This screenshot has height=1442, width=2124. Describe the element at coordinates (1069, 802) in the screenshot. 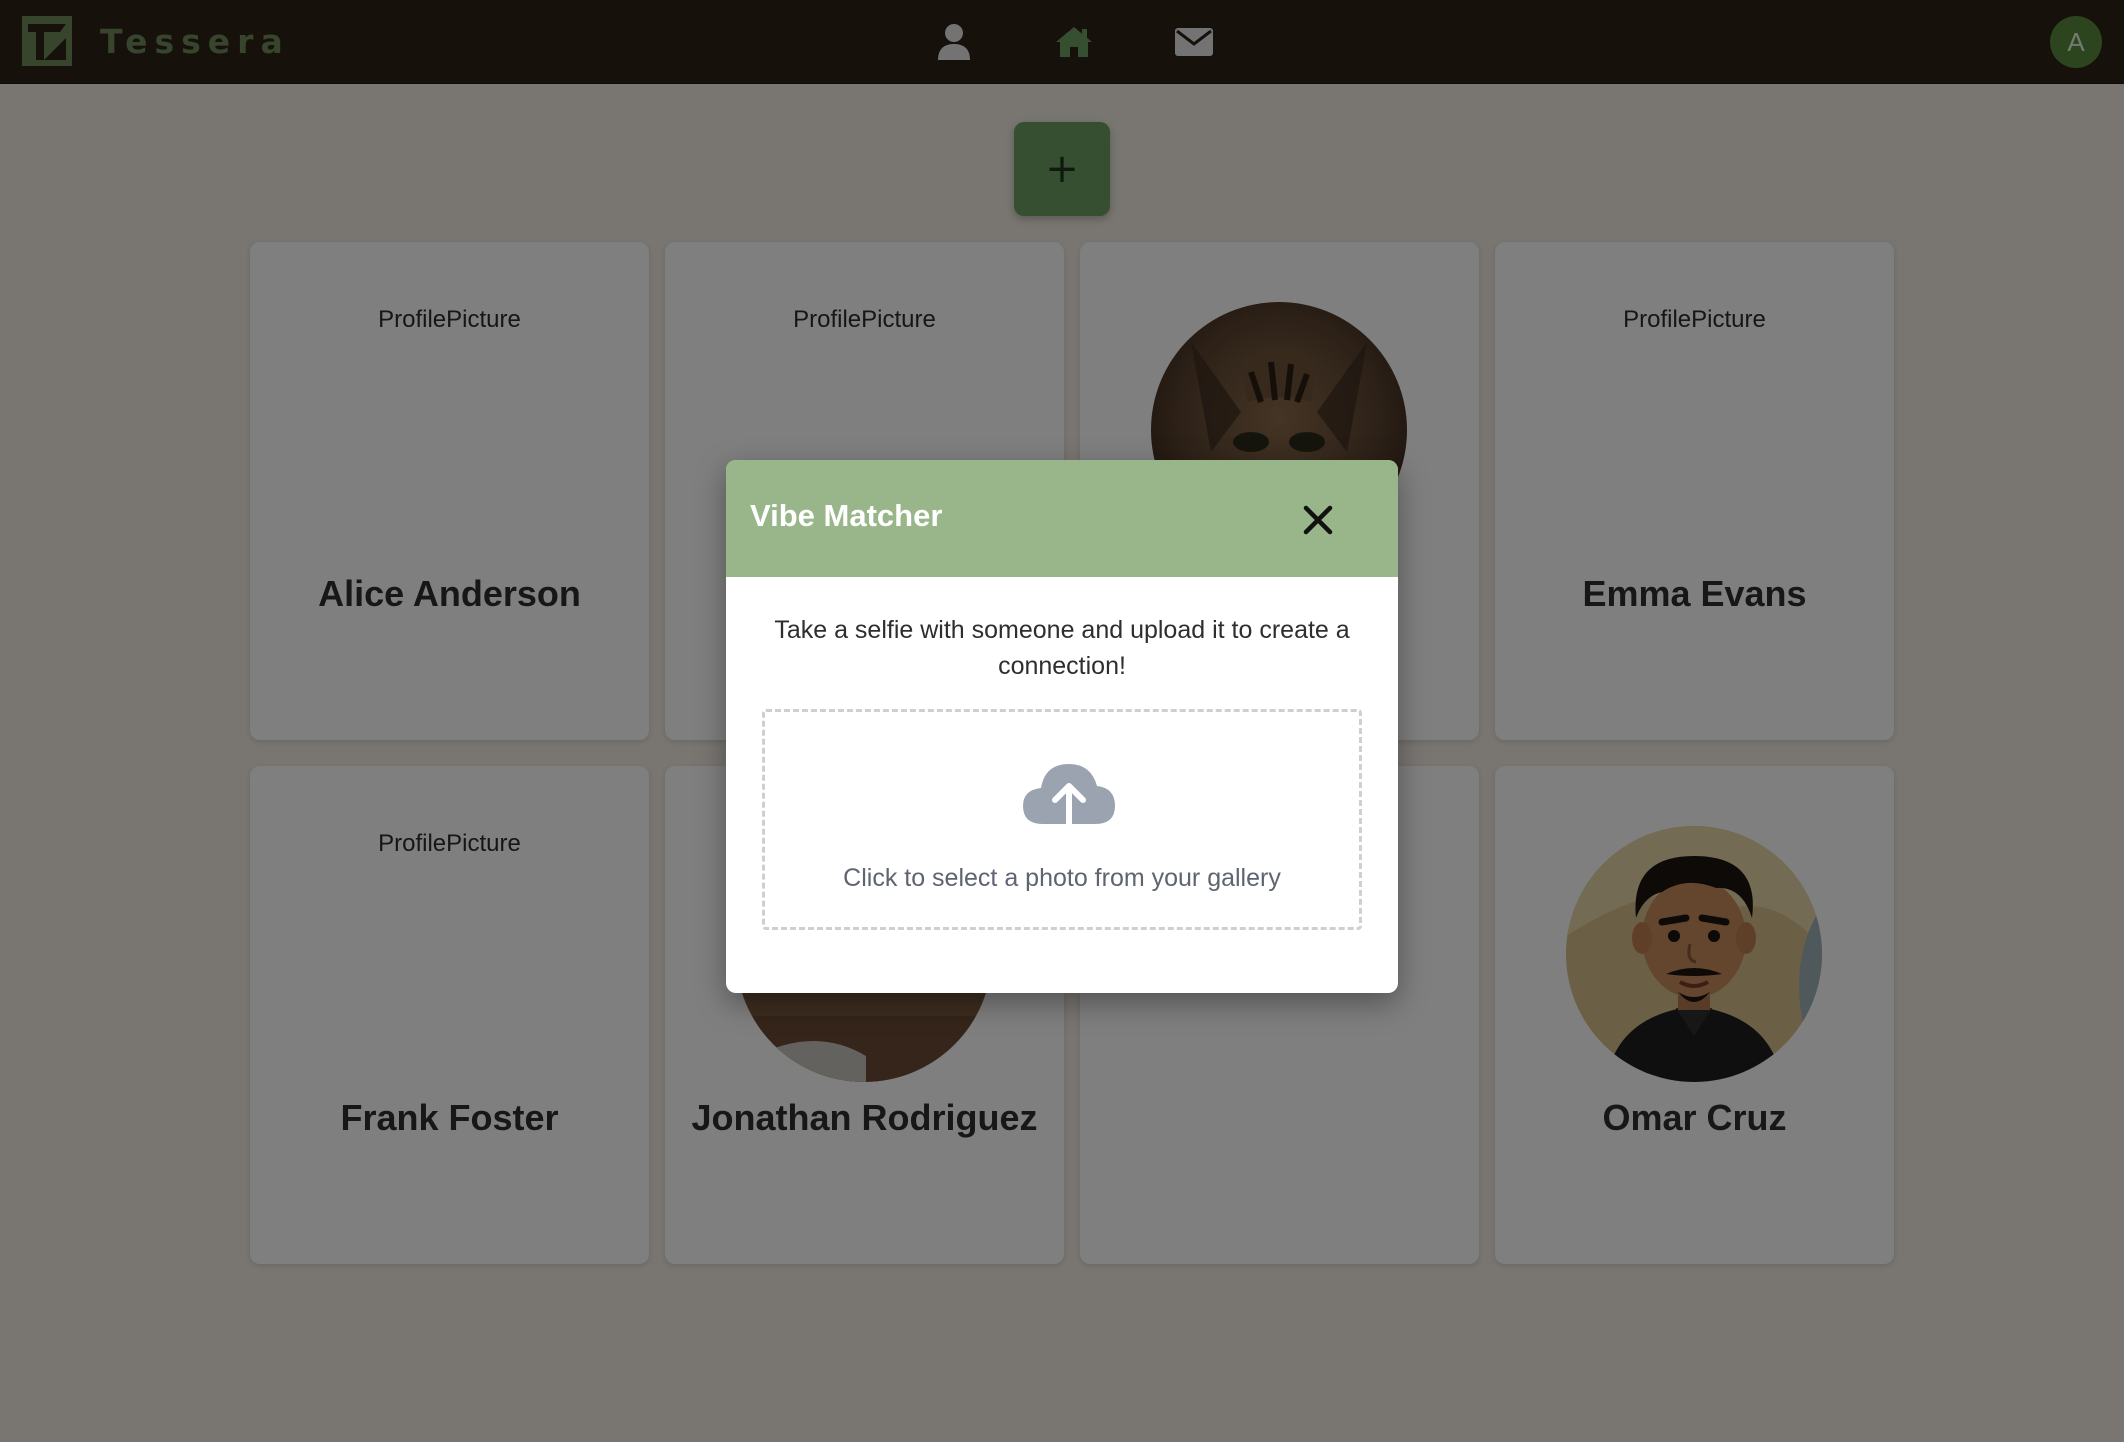

I see `cloud-upload-icon` at that location.